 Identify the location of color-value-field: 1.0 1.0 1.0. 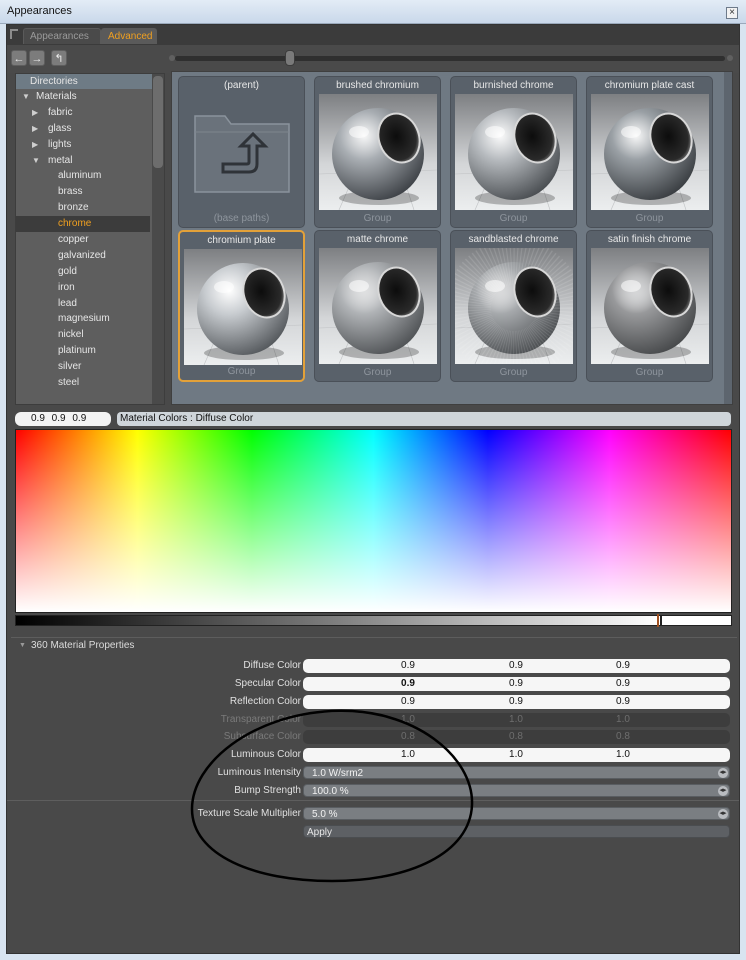
(516, 755).